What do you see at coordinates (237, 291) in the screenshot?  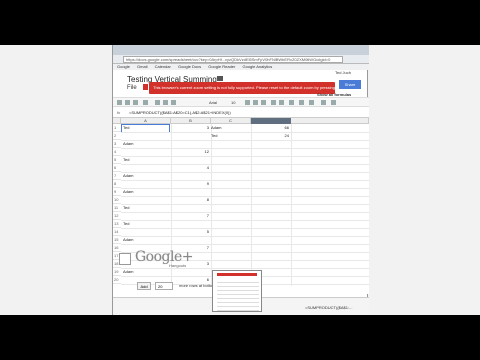 I see `presenter-thumbnail` at bounding box center [237, 291].